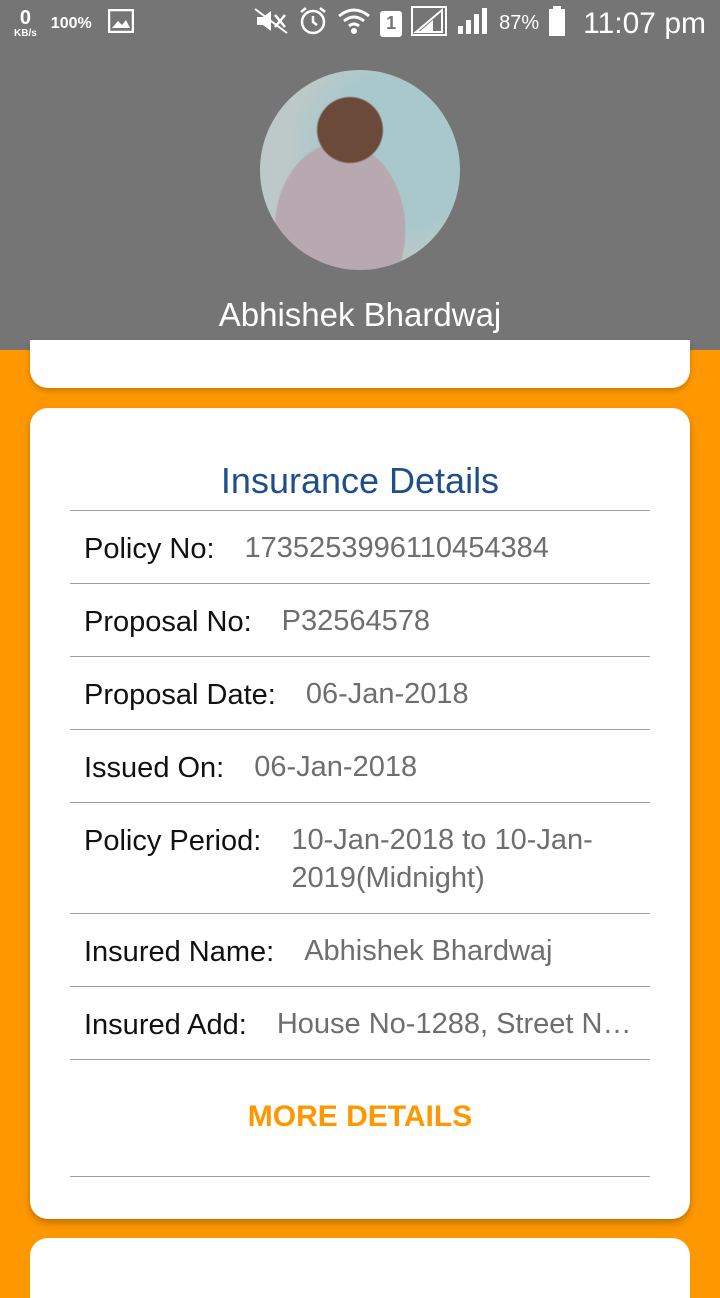  I want to click on profile-name: Abhishek Bhardwaj, so click(360, 314).